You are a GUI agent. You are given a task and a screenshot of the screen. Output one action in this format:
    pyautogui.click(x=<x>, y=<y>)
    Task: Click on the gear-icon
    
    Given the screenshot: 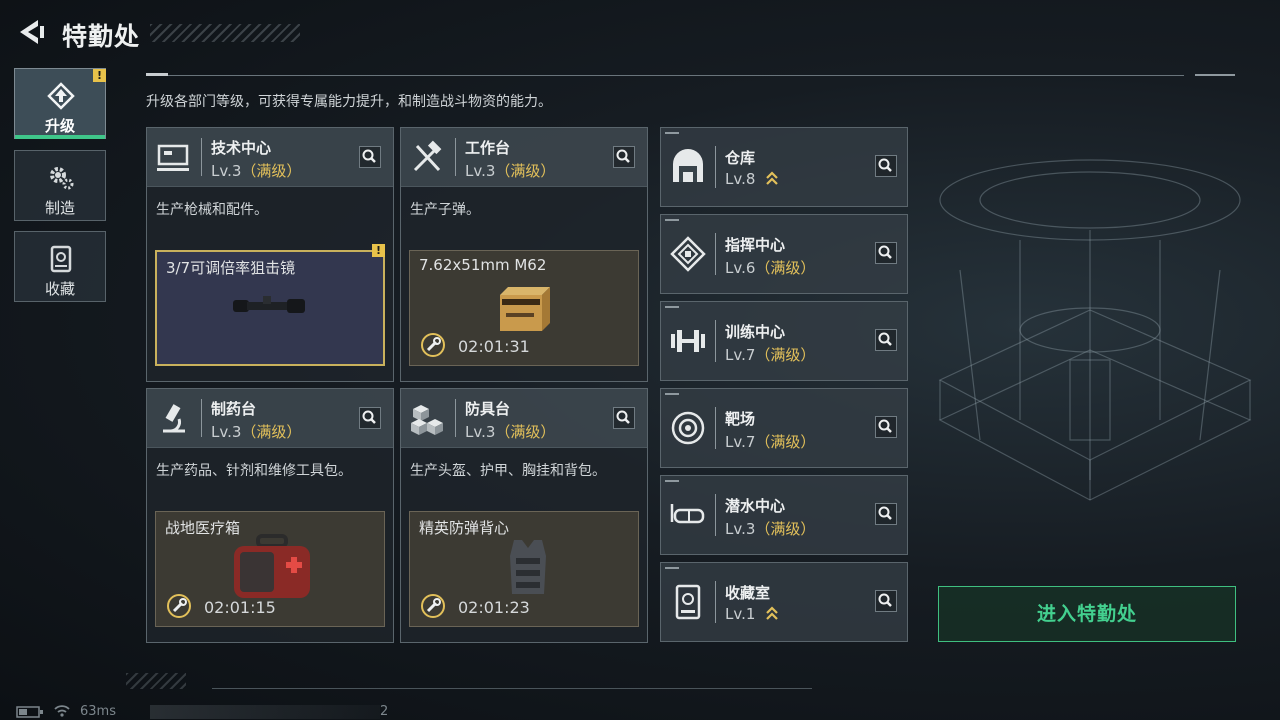 What is the action you would take?
    pyautogui.click(x=62, y=178)
    